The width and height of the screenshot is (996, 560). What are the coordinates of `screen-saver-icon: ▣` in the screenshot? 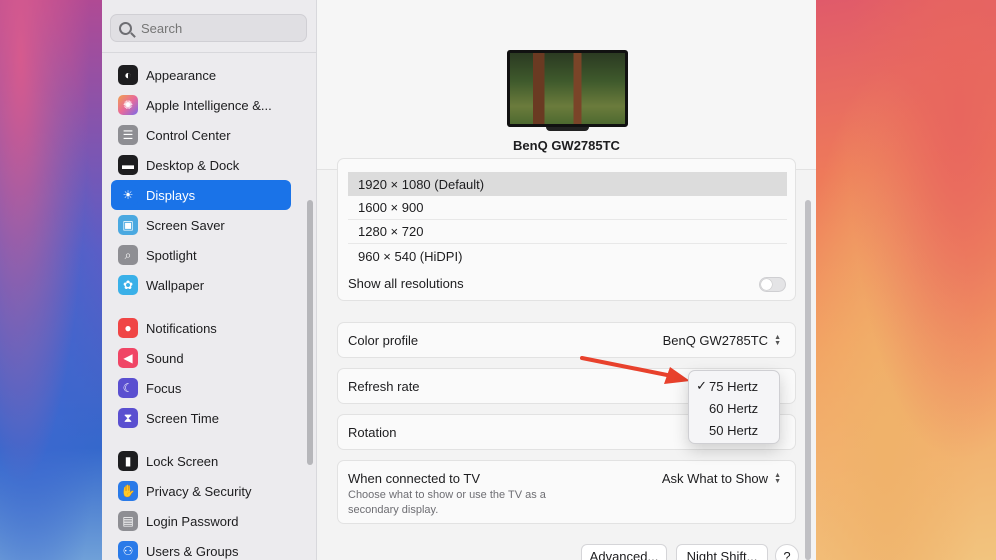 It's located at (128, 225).